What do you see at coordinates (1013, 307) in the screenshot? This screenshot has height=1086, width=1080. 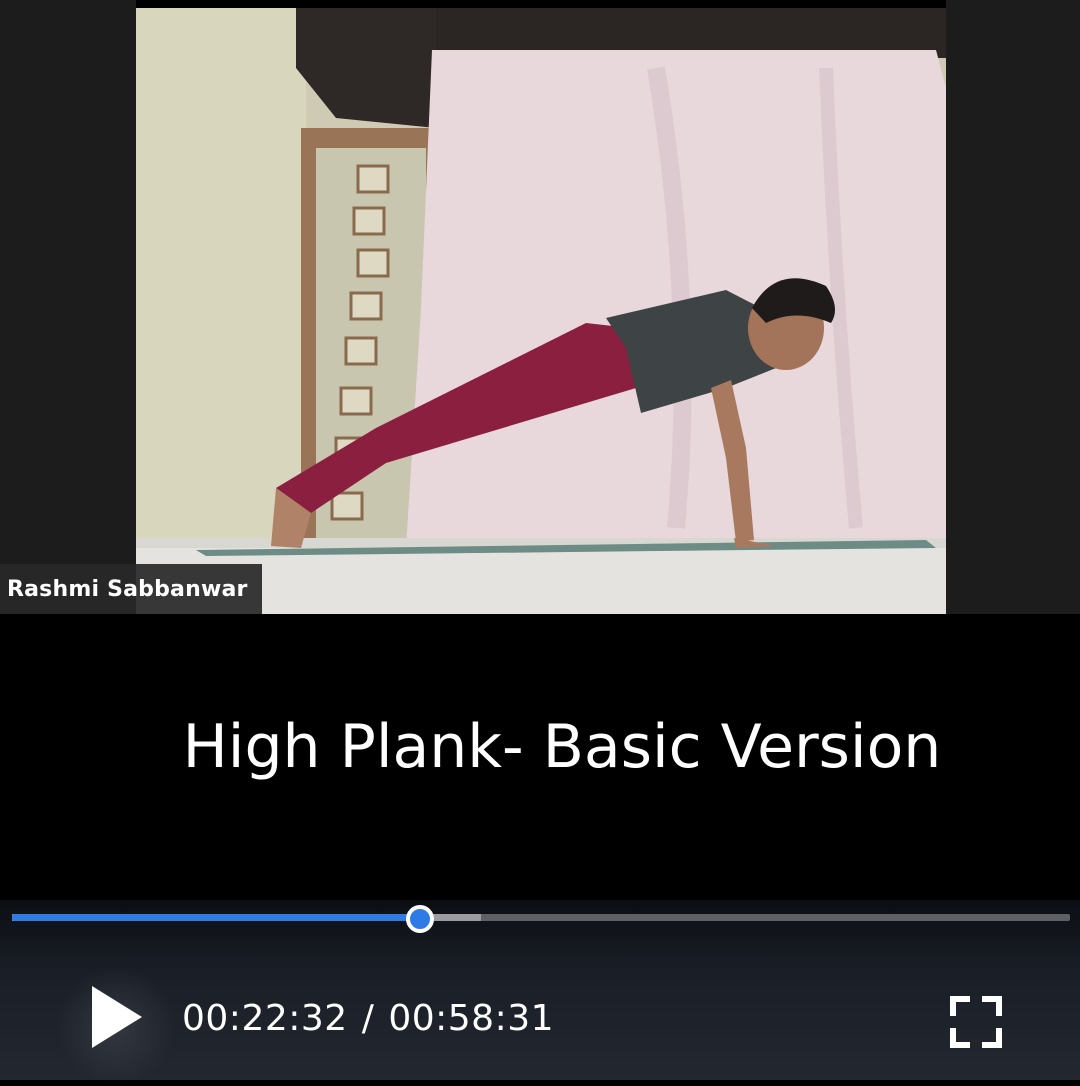 I see `letterbox-right` at bounding box center [1013, 307].